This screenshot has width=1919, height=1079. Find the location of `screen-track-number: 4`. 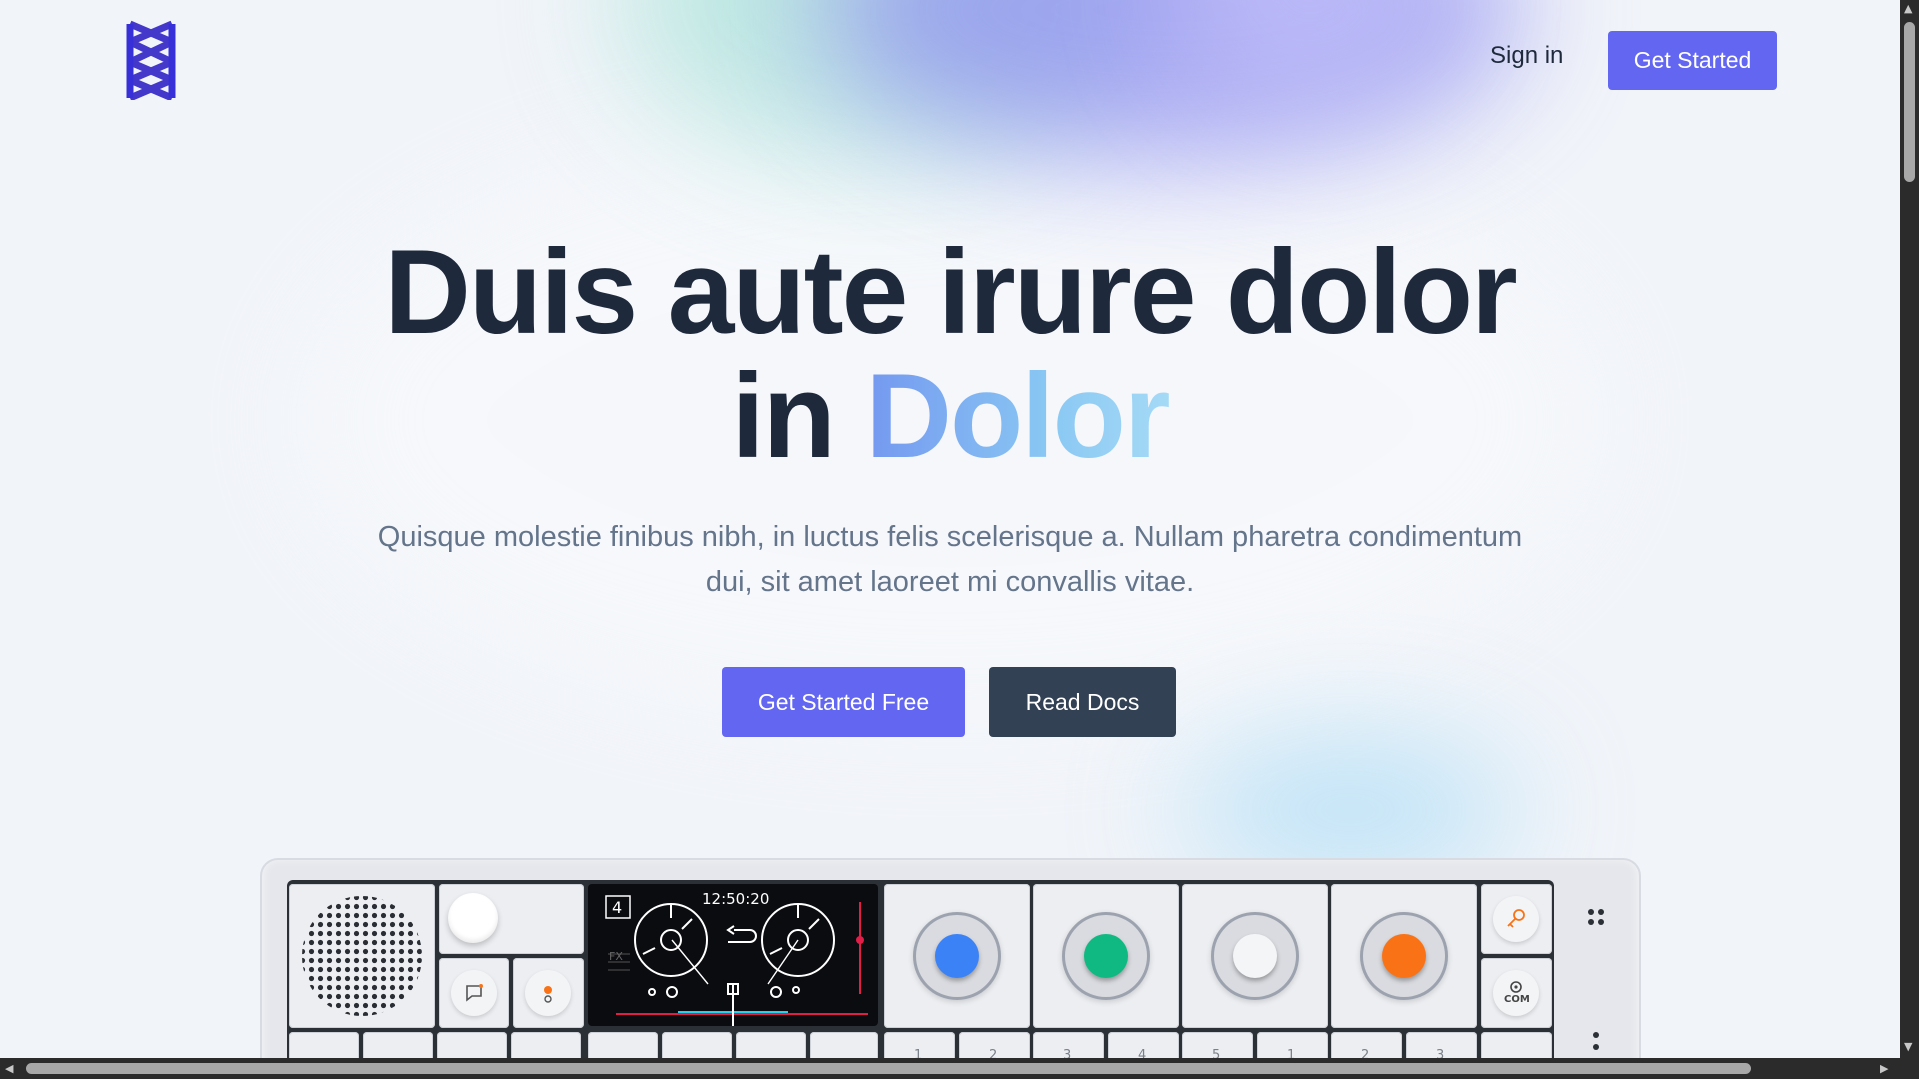

screen-track-number: 4 is located at coordinates (617, 907).